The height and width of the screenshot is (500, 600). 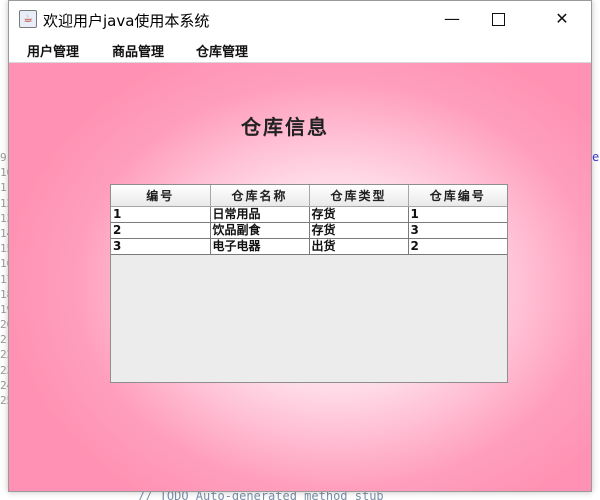 What do you see at coordinates (260, 214) in the screenshot?
I see `table-cell: 日常用品` at bounding box center [260, 214].